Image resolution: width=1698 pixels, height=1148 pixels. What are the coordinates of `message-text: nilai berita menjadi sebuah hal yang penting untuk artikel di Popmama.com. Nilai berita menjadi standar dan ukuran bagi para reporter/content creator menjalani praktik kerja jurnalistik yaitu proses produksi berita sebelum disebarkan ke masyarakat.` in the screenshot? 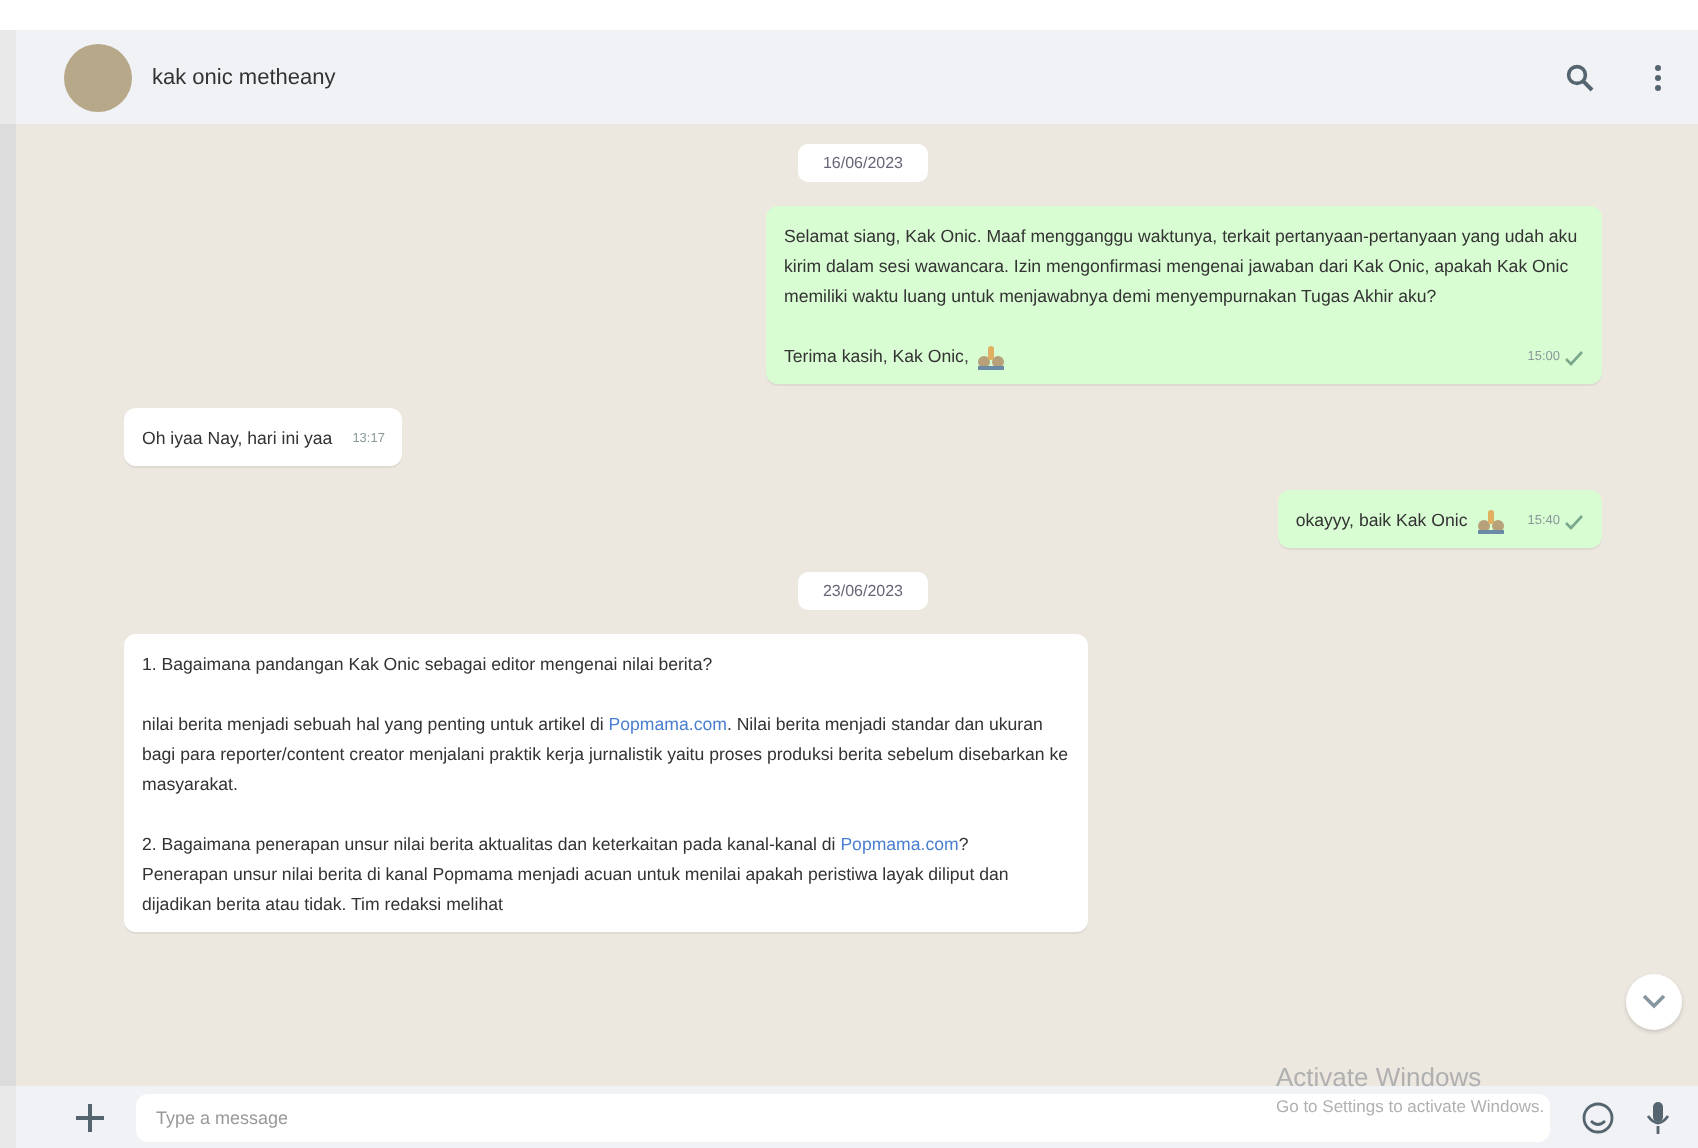 It's located at (606, 755).